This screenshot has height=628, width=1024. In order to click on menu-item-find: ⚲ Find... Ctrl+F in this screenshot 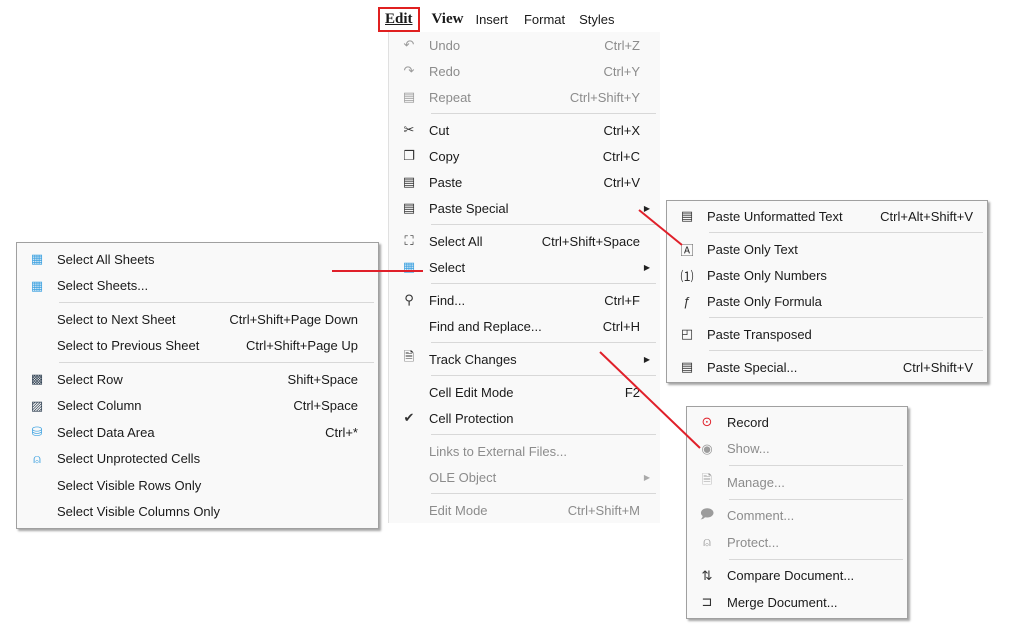, I will do `click(524, 300)`.